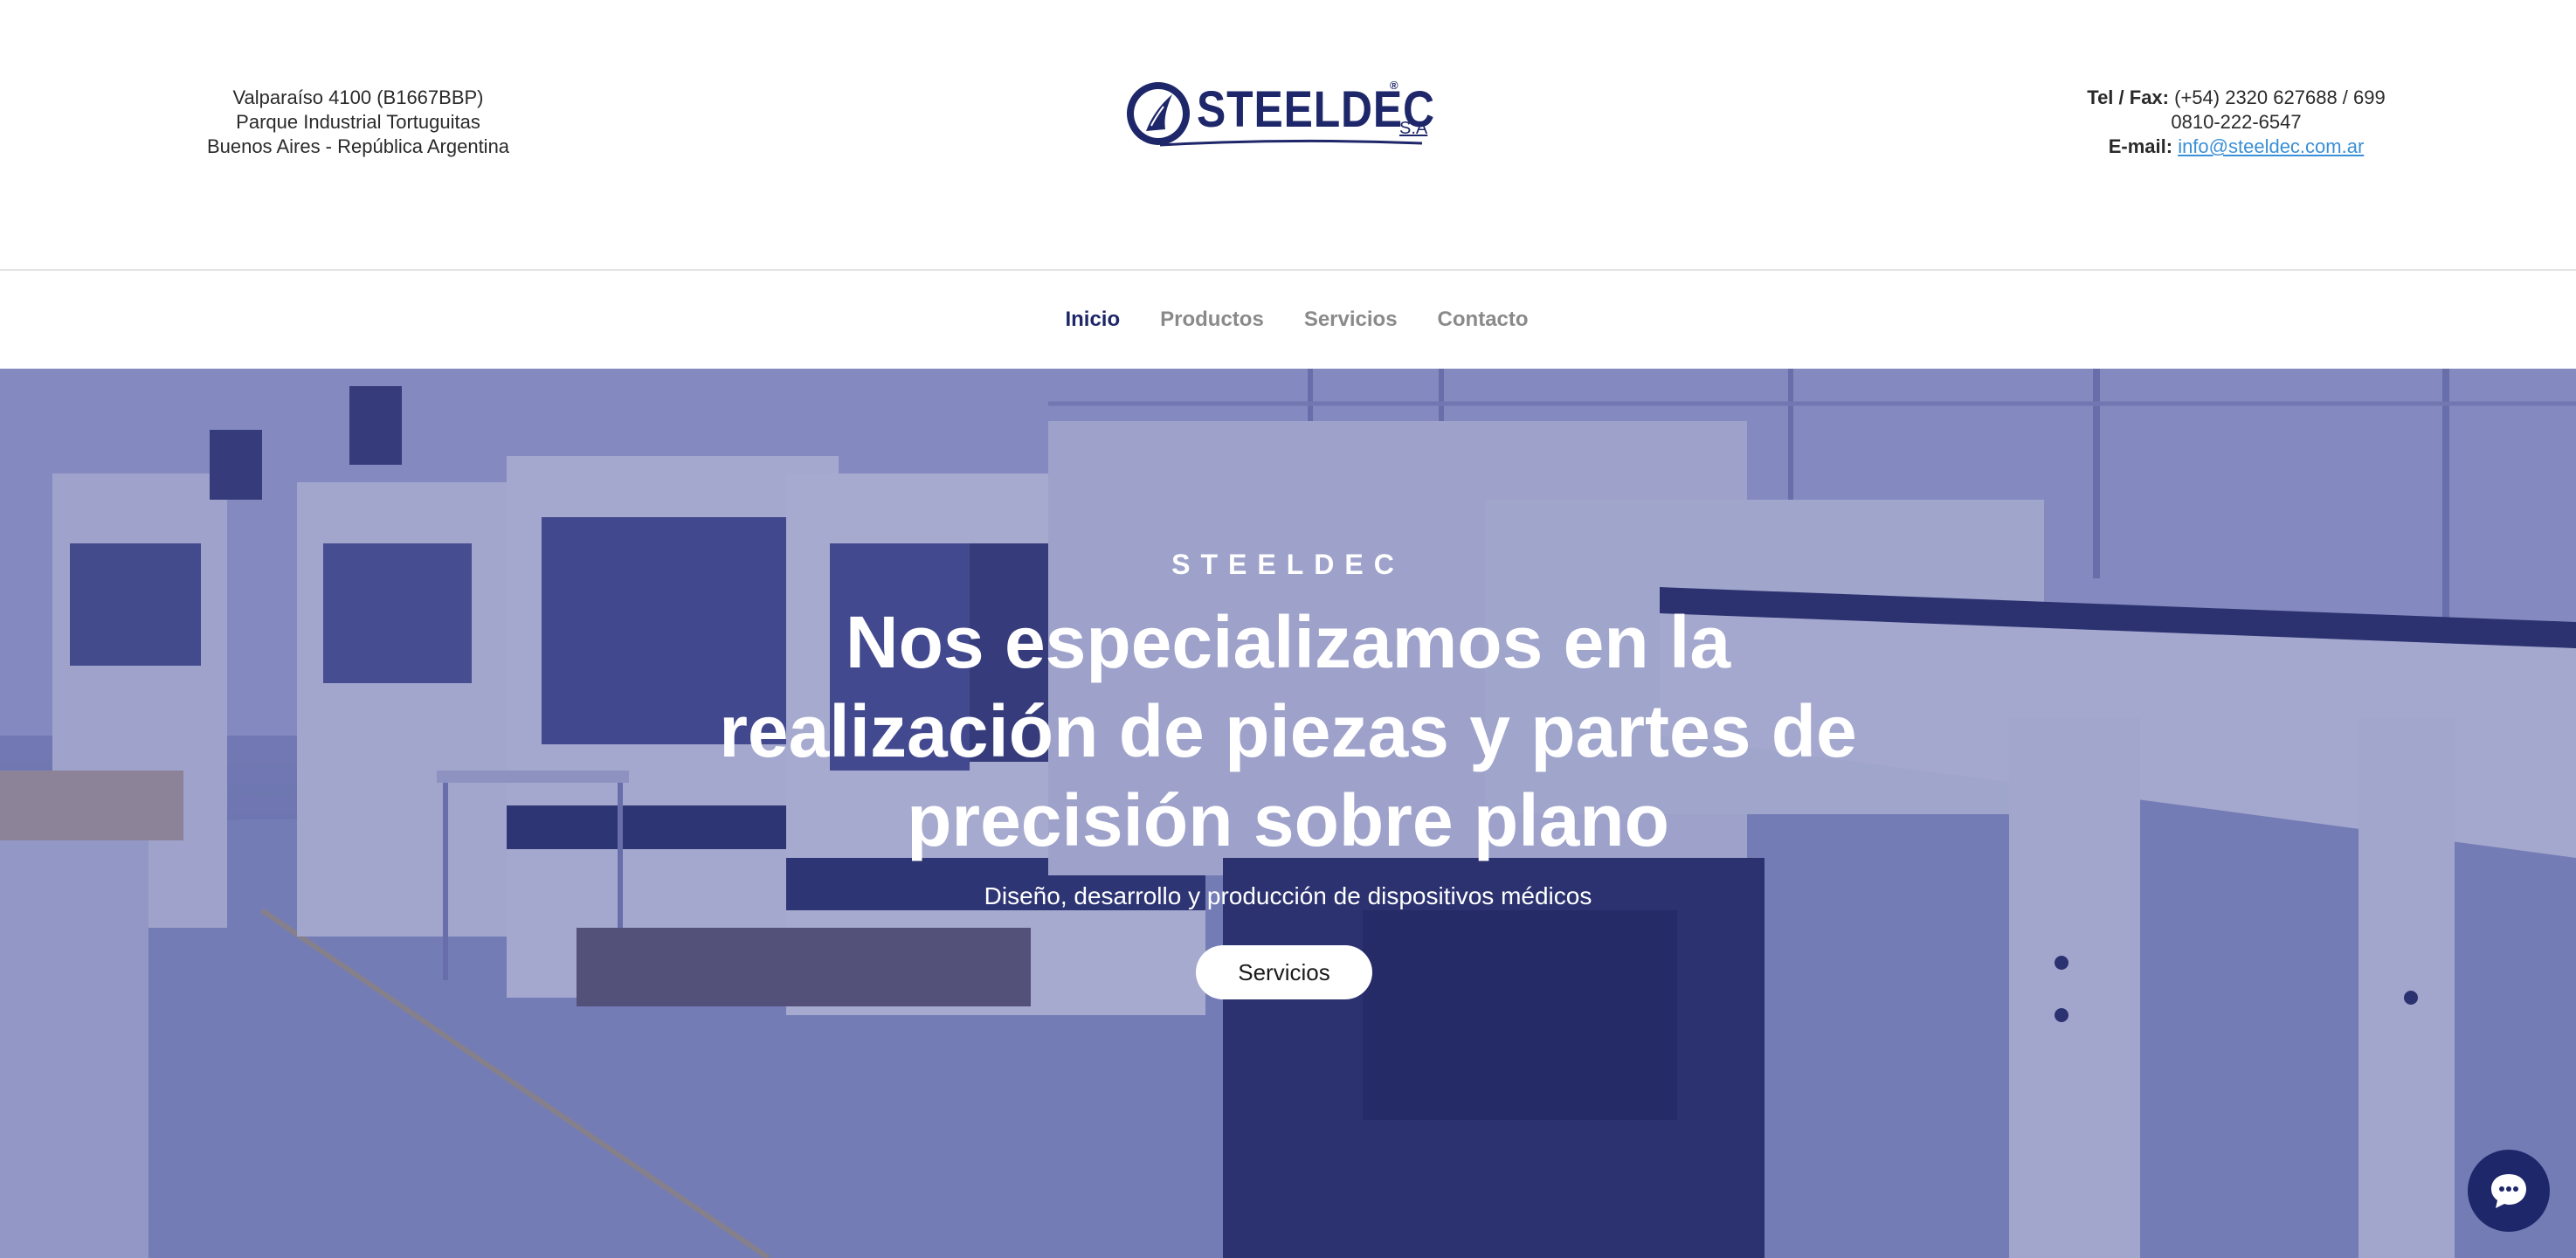 This screenshot has height=1258, width=2576. Describe the element at coordinates (1284, 972) in the screenshot. I see `servicios-button: Servicios` at that location.